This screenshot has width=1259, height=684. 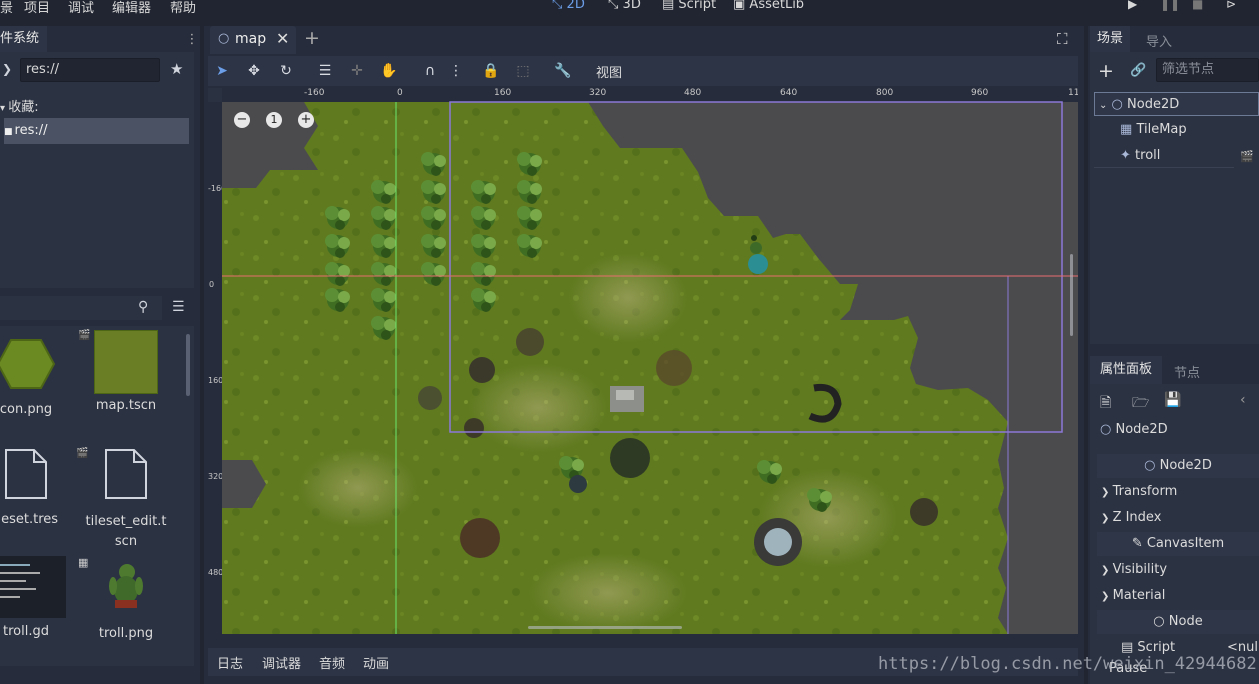 What do you see at coordinates (376, 662) in the screenshot?
I see `tab-animation: 动画` at bounding box center [376, 662].